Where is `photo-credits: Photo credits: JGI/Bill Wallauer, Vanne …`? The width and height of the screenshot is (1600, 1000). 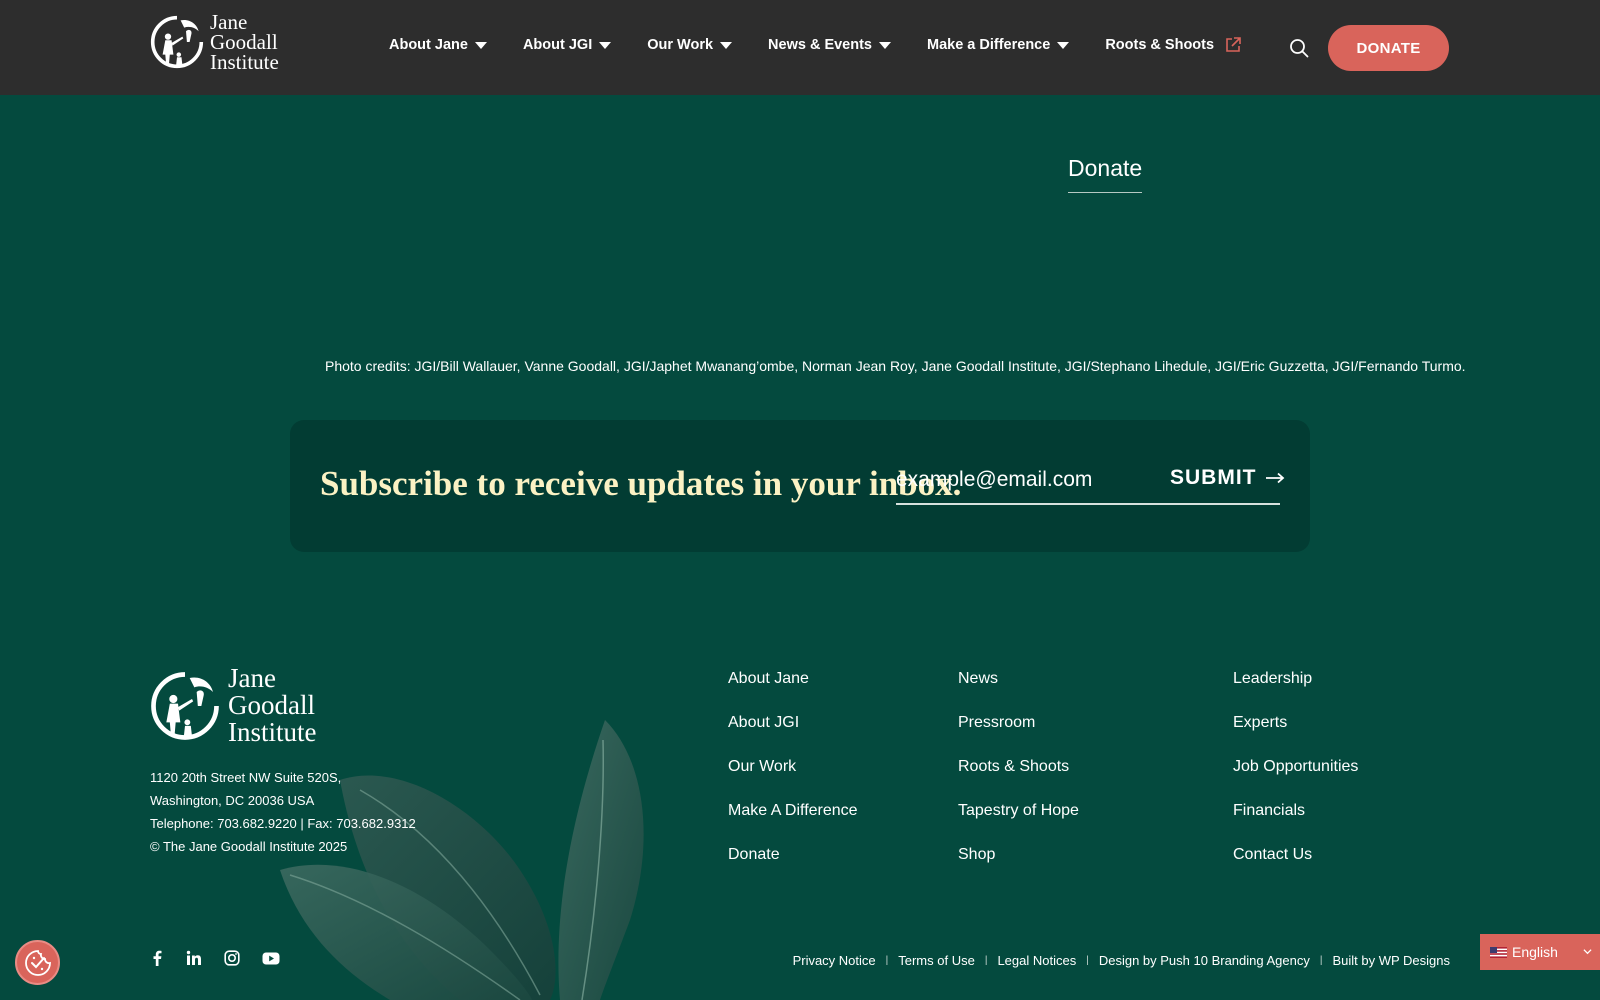 photo-credits: Photo credits: JGI/Bill Wallauer, Vanne … is located at coordinates (895, 366).